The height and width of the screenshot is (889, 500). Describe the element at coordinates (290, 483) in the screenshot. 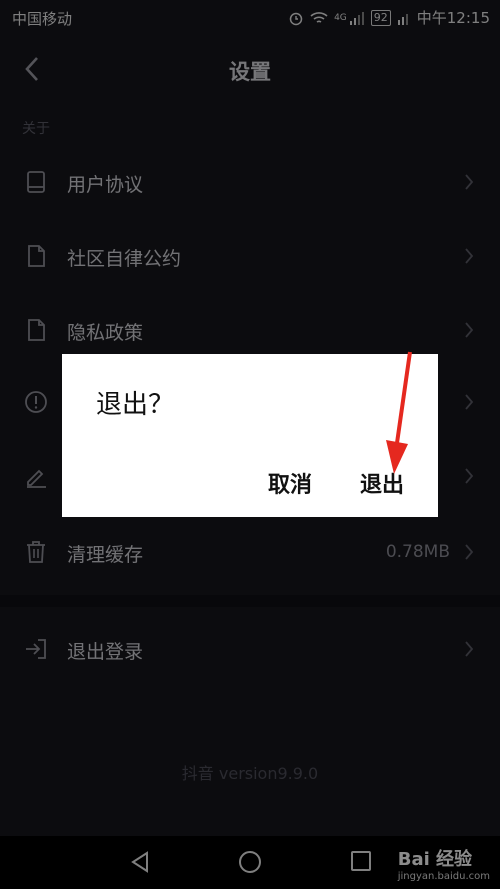

I see `cancel-button: 取消` at that location.